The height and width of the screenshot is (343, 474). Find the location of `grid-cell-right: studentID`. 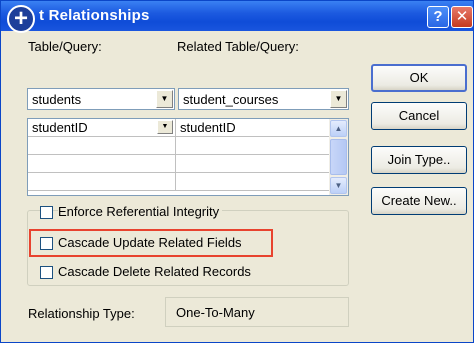

grid-cell-right: studentID is located at coordinates (253, 127).